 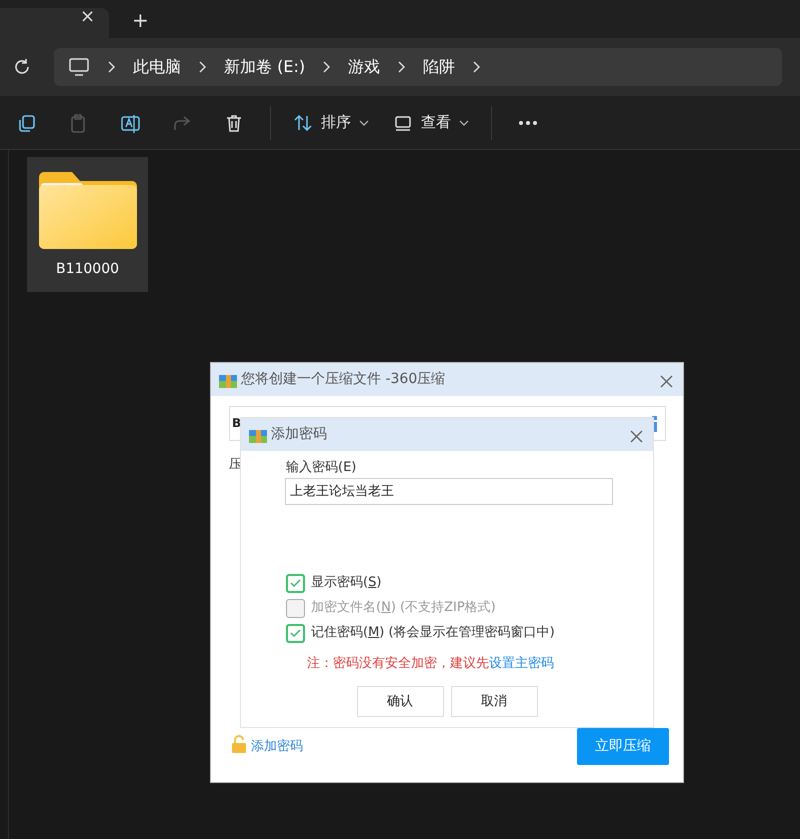 What do you see at coordinates (403, 608) in the screenshot?
I see `checkbox-label: 加密文件名(N) (不支持ZIP格式)` at bounding box center [403, 608].